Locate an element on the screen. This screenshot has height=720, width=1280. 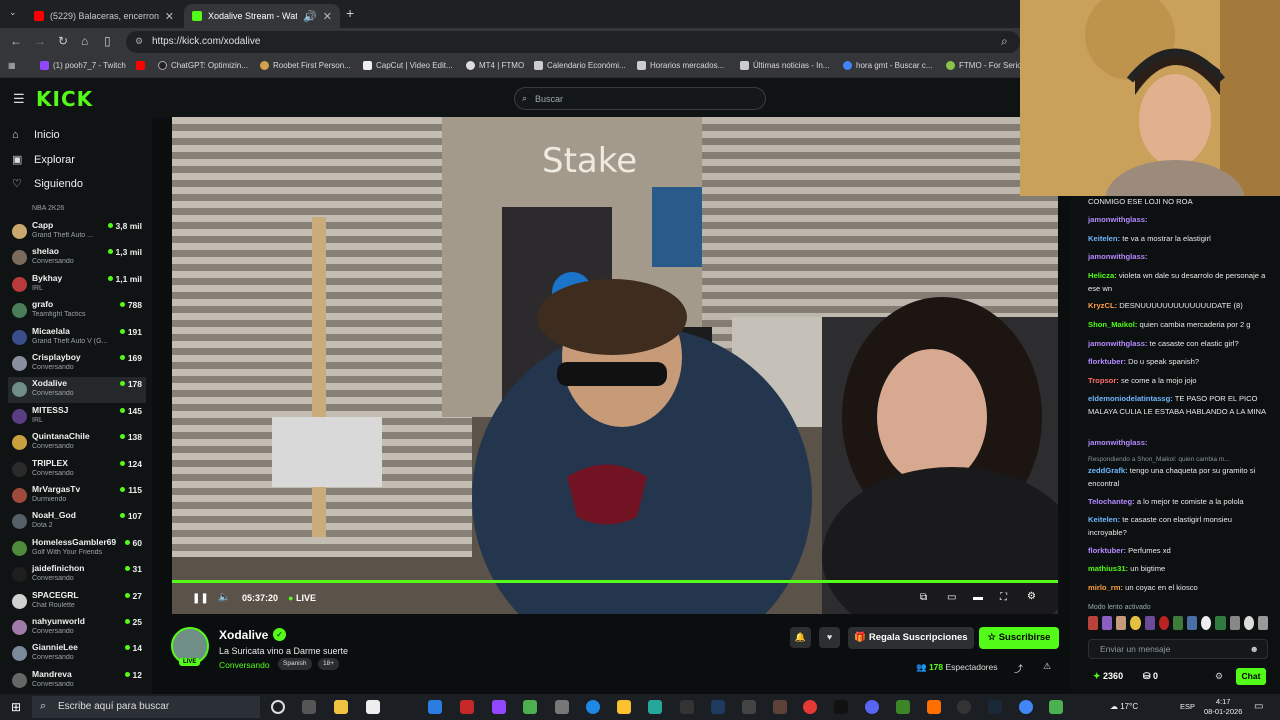
nav-following: ♡ Siguiendo is located at coordinates (47, 184).